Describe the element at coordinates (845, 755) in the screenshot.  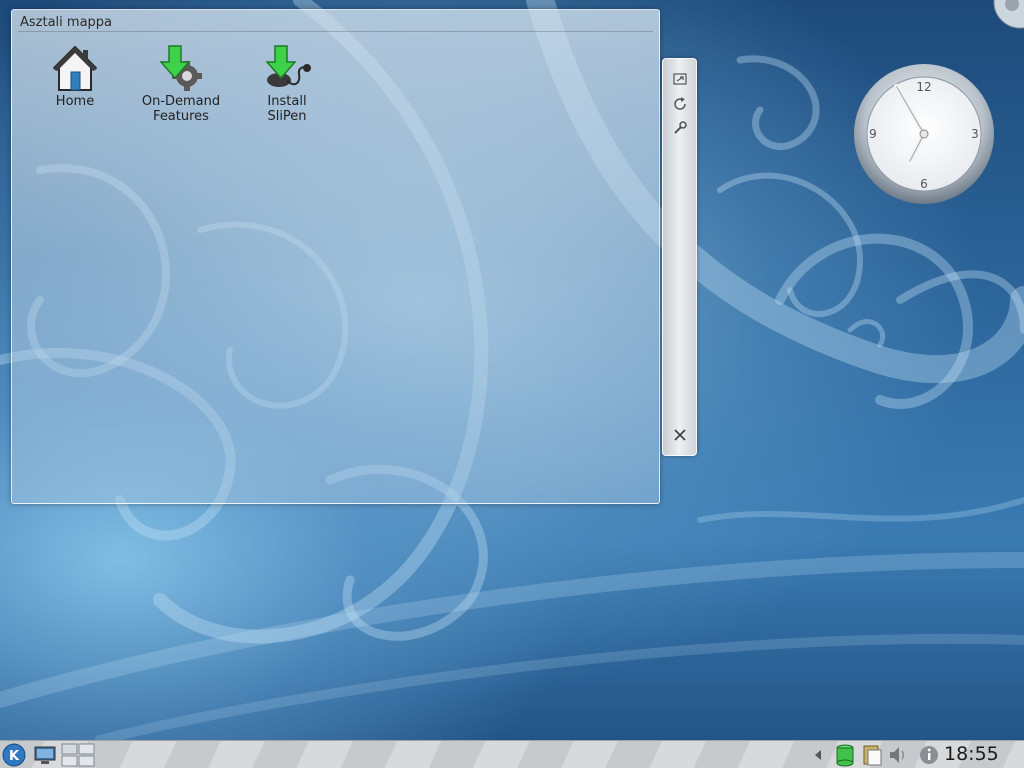
I see `device-notifier-icon` at that location.